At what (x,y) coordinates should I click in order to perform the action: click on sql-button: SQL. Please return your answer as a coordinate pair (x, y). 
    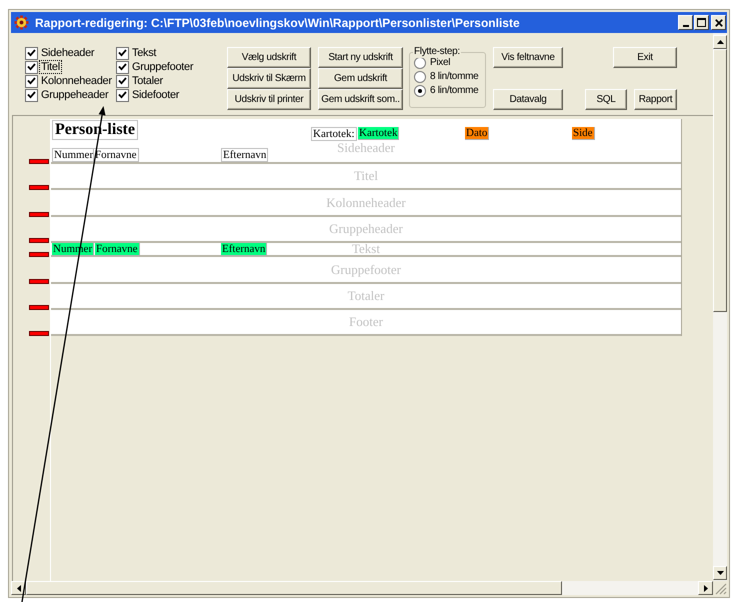
    Looking at the image, I should click on (606, 99).